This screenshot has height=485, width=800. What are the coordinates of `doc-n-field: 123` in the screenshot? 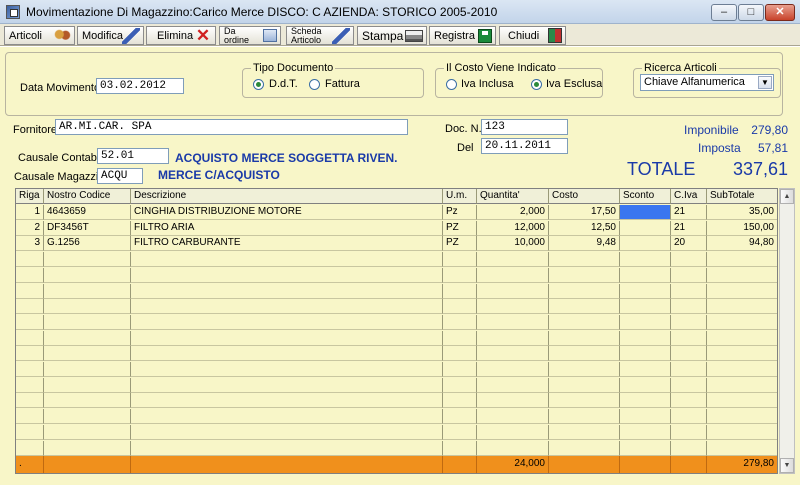 It's located at (524, 127).